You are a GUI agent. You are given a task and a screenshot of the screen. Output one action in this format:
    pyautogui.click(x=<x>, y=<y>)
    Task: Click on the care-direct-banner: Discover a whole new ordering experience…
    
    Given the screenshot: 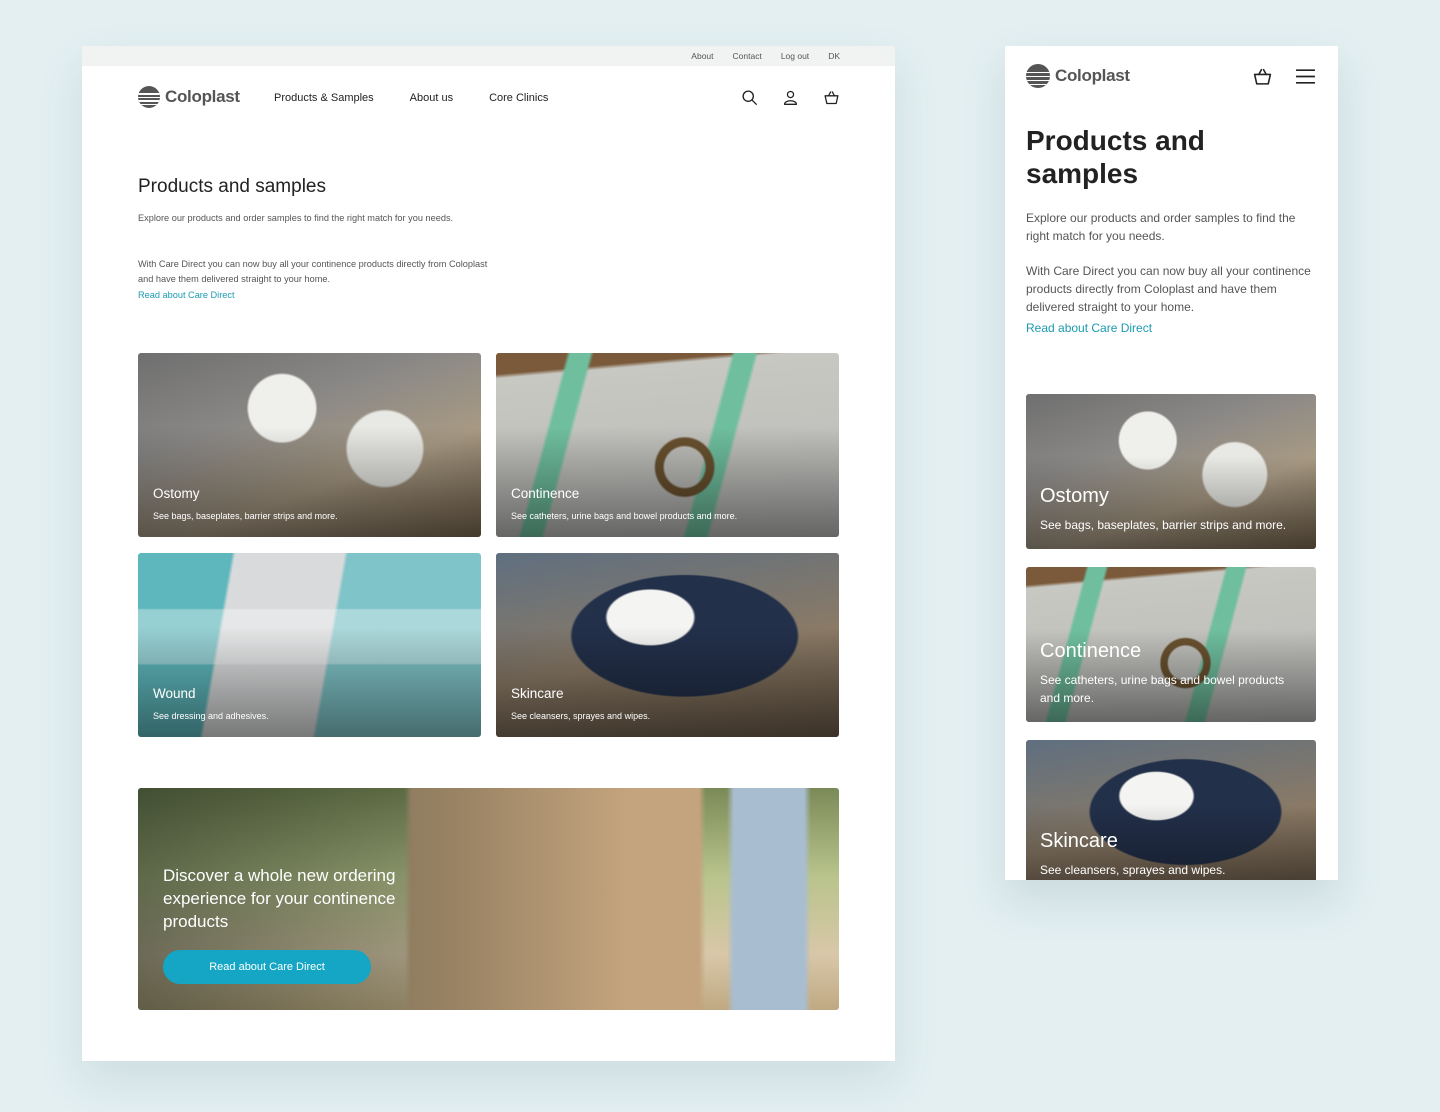 What is the action you would take?
    pyautogui.click(x=488, y=899)
    